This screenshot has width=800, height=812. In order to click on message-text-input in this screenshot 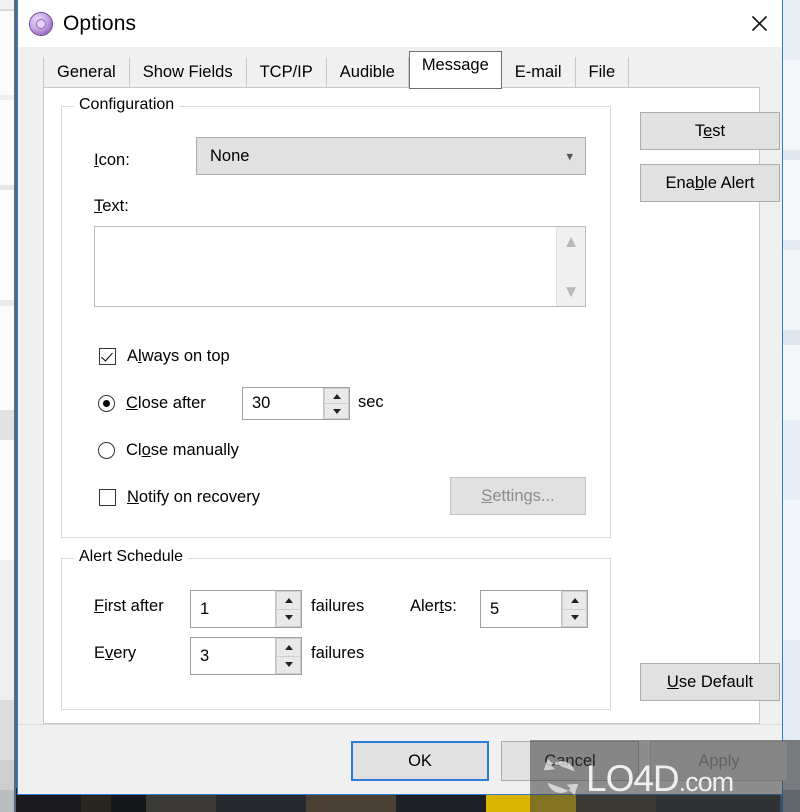, I will do `click(325, 266)`.